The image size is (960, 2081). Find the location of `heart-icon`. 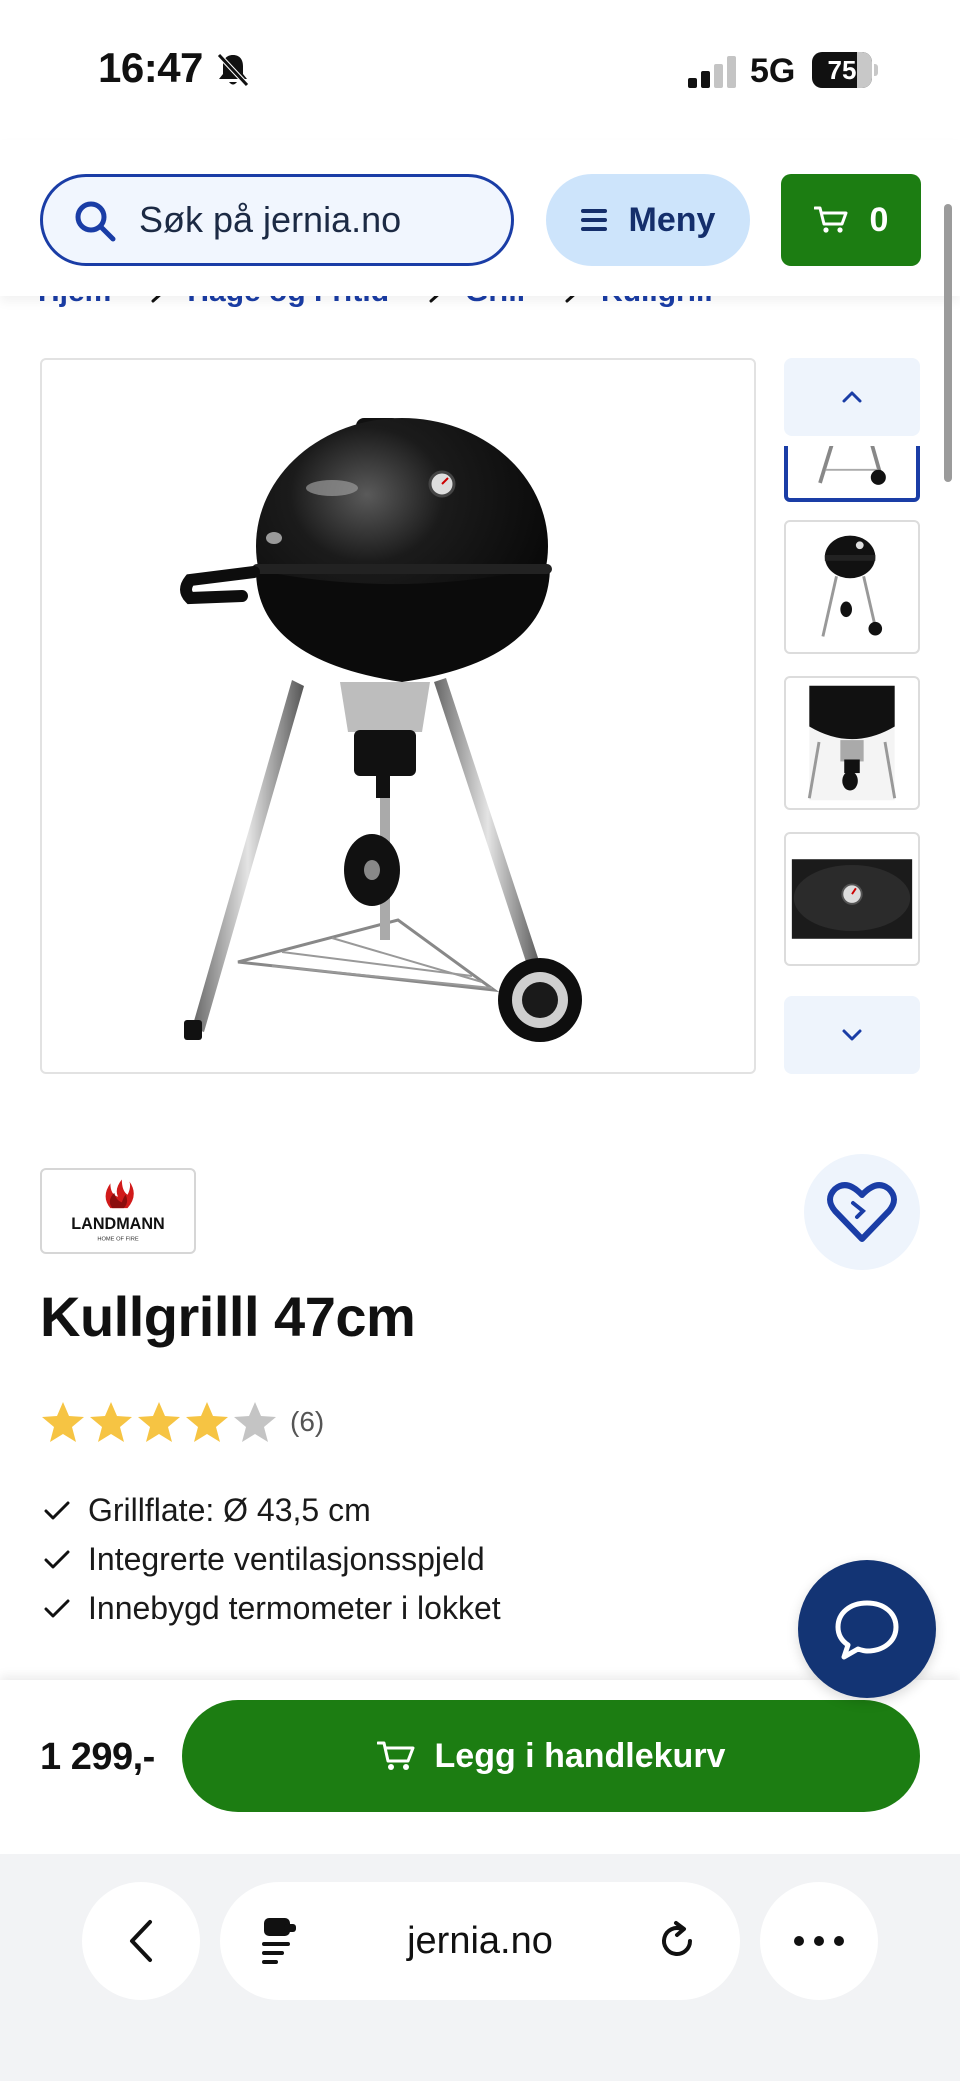

heart-icon is located at coordinates (862, 1212).